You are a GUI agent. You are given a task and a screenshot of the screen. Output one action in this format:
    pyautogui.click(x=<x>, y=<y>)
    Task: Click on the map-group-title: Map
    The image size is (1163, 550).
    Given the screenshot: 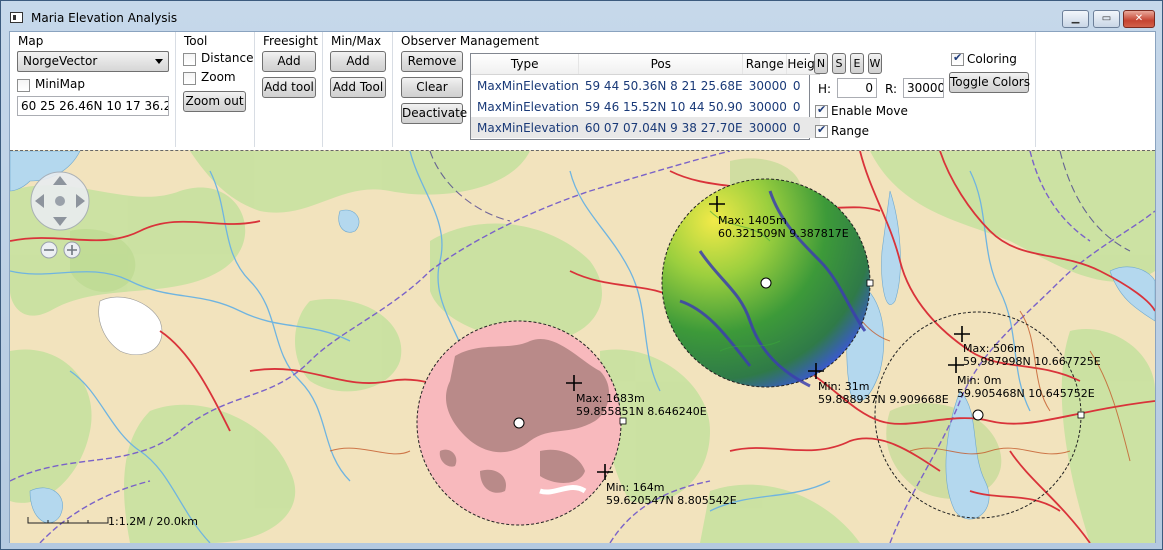 What is the action you would take?
    pyautogui.click(x=31, y=41)
    